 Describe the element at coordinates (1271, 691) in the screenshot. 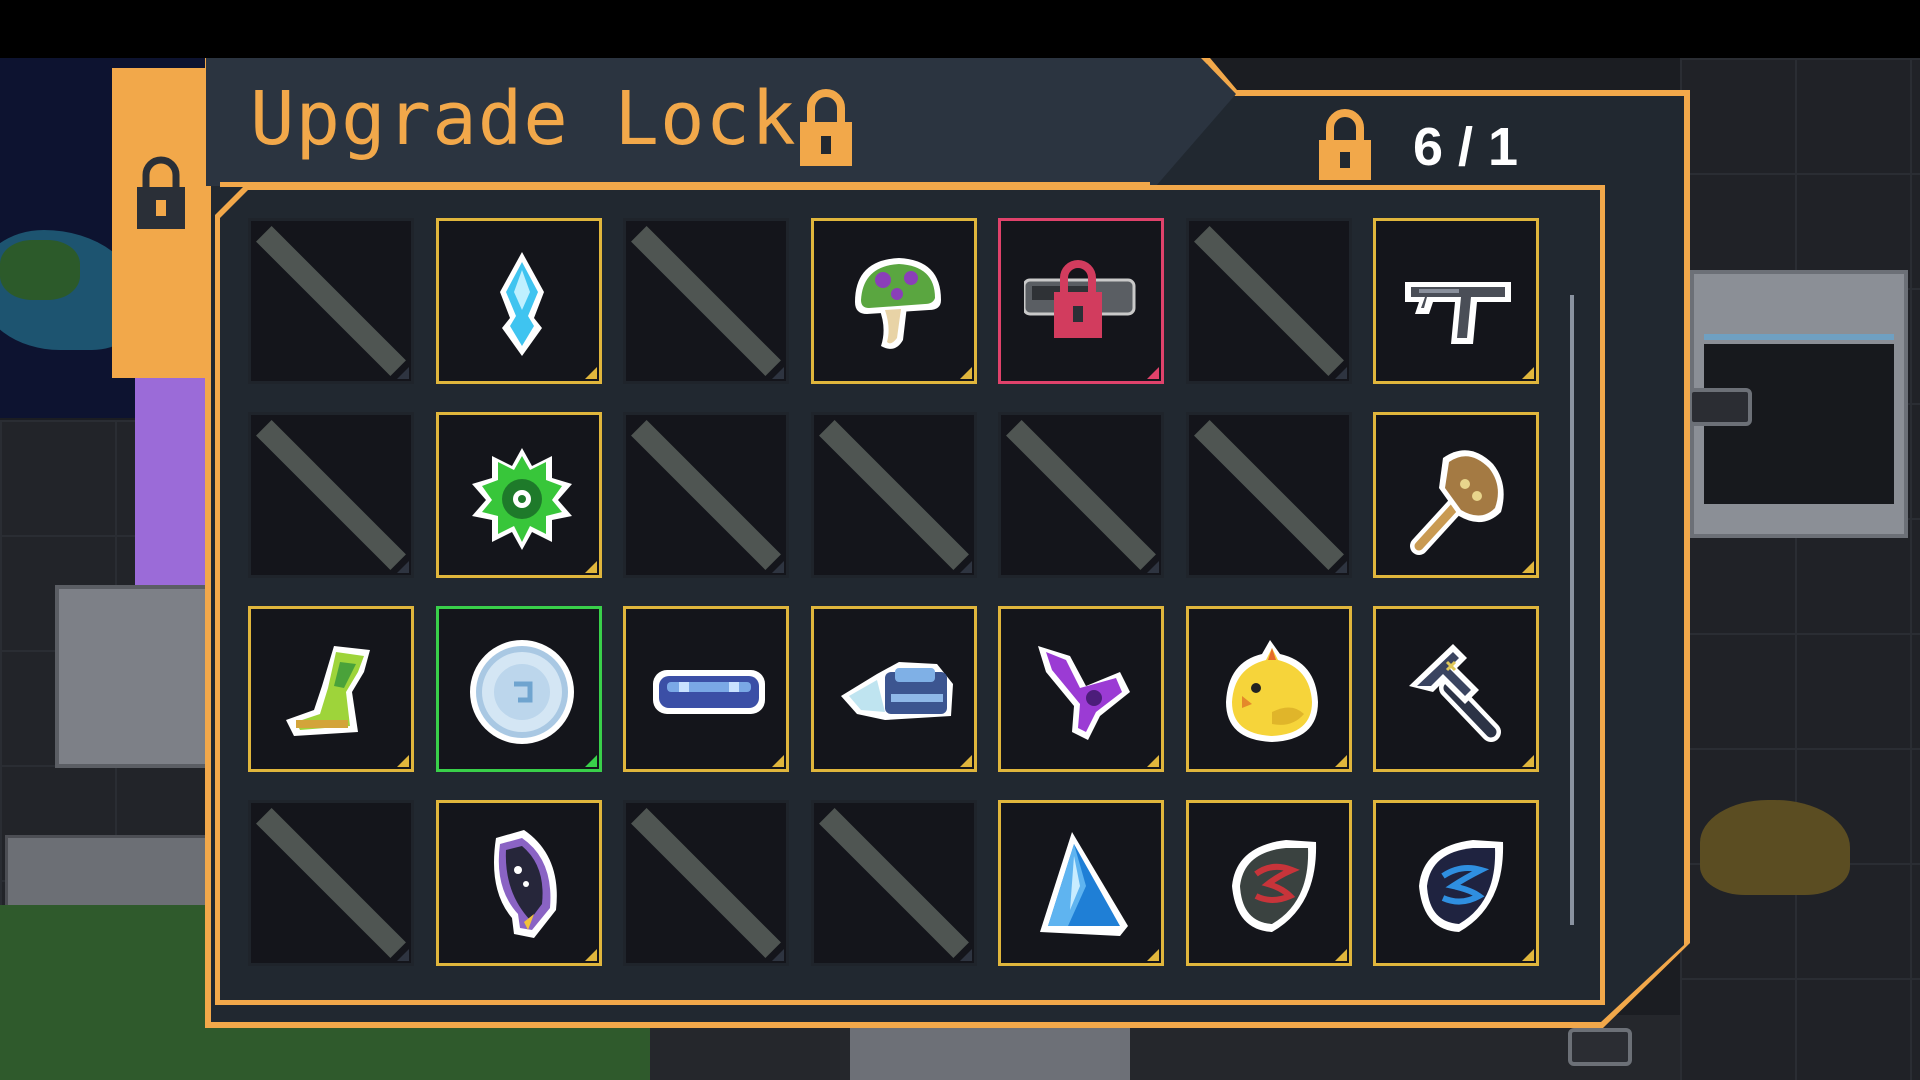

I see `yellow-chick-icon` at that location.